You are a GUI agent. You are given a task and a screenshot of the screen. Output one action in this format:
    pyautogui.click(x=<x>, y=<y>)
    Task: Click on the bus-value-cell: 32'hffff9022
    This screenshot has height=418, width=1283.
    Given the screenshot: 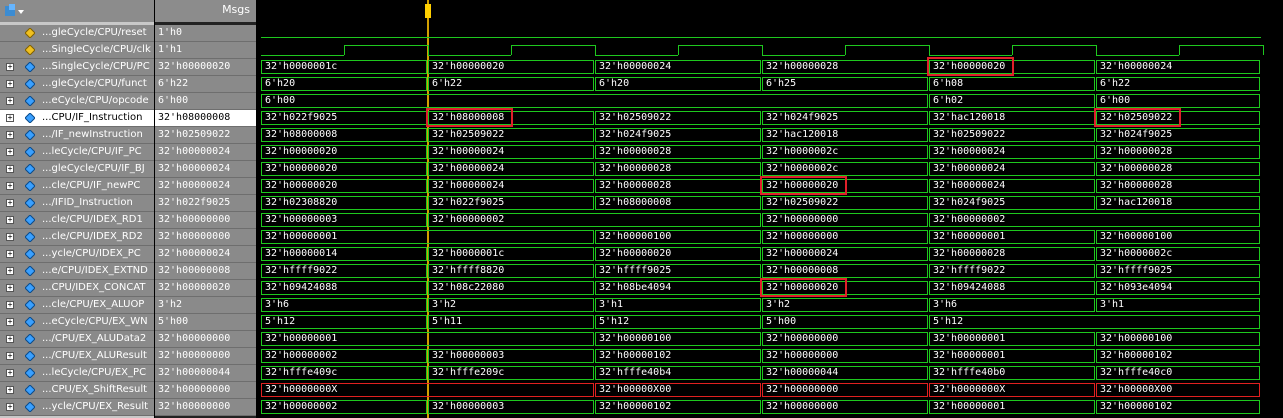 What is the action you would take?
    pyautogui.click(x=344, y=271)
    